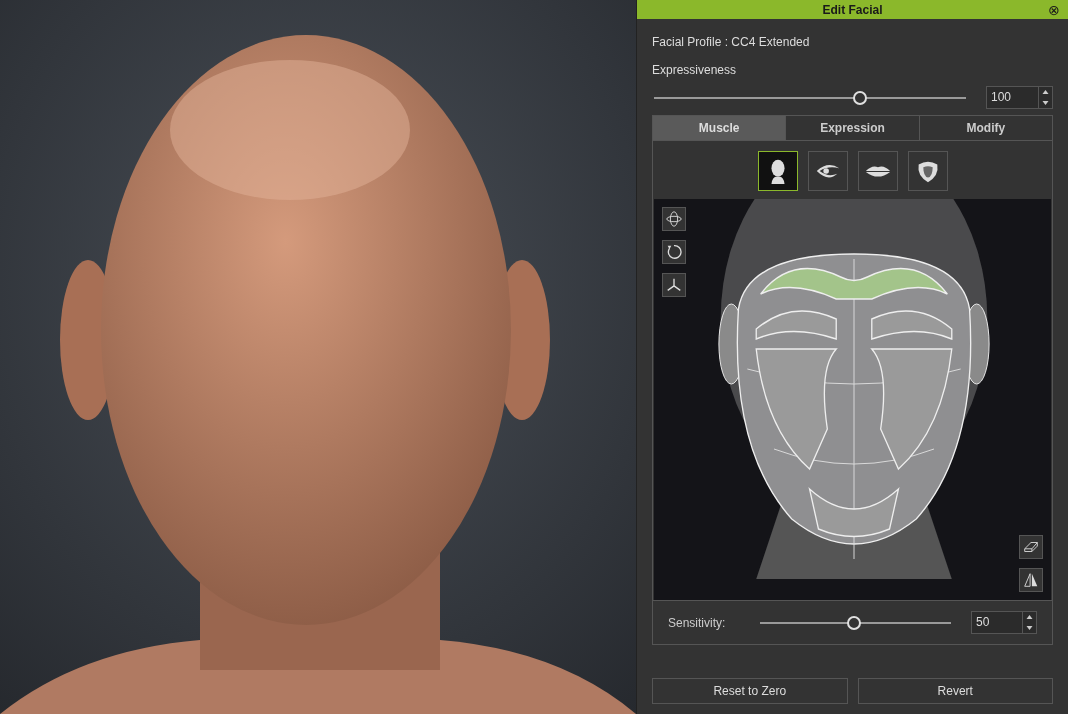 The height and width of the screenshot is (714, 1068). I want to click on rotate-icon, so click(674, 252).